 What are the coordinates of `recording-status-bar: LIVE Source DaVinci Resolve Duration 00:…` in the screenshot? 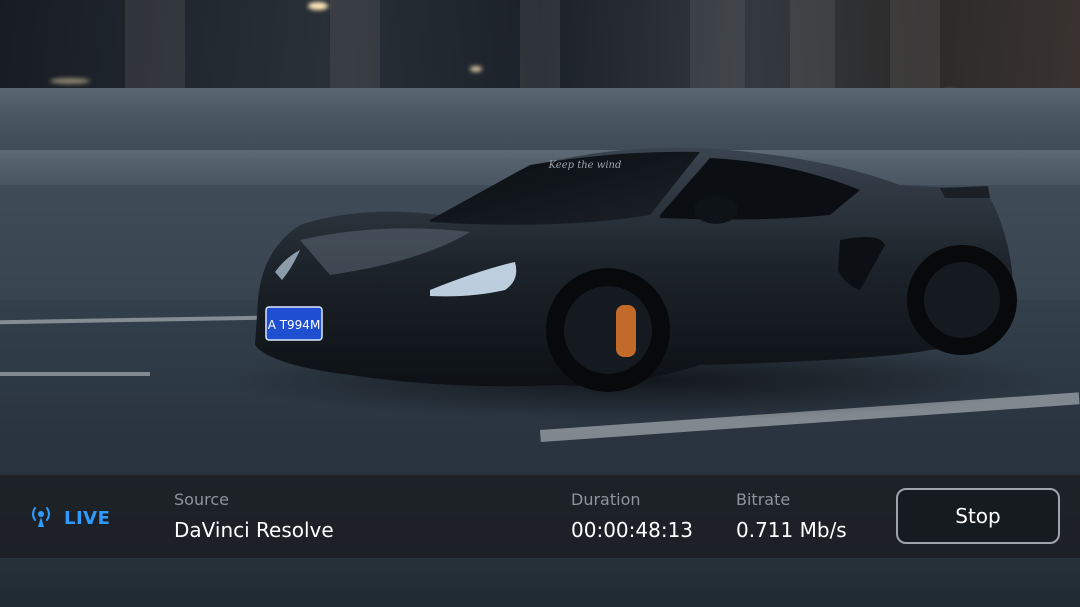 It's located at (540, 517).